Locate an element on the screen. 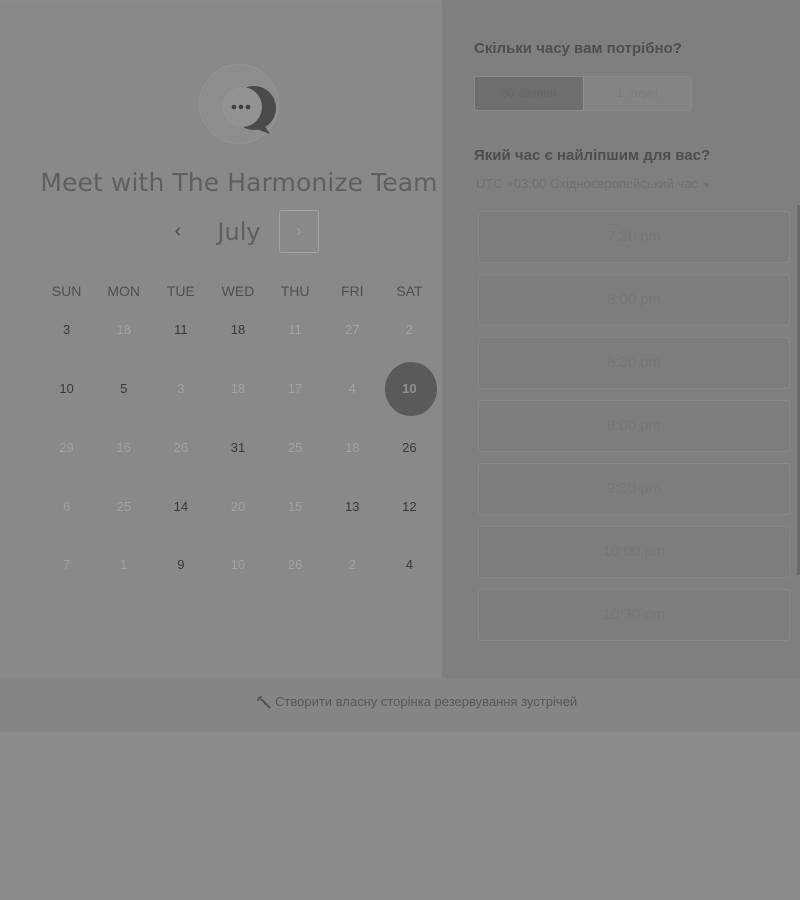 Image resolution: width=800 pixels, height=900 pixels. timezone-dropdown: UTC +03:00 Східноєвропейський час ▼ is located at coordinates (593, 183).